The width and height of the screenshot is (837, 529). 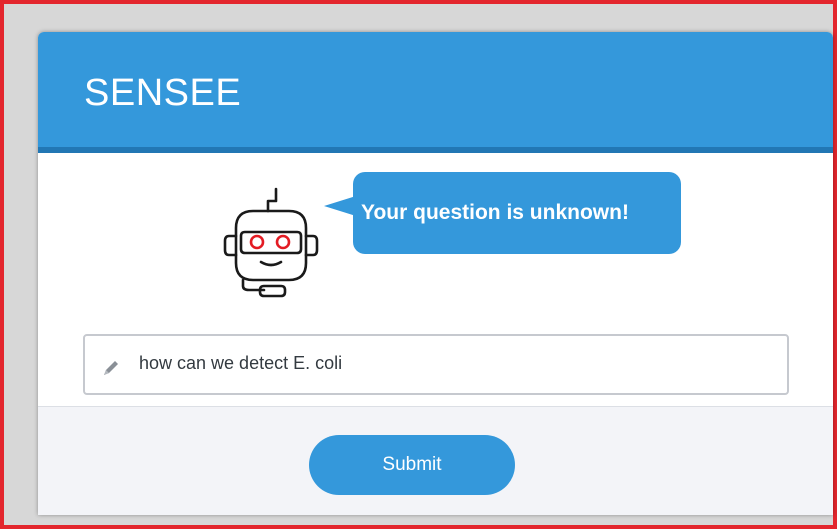 I want to click on question-input-value: how can we detect E. coli, so click(x=241, y=363).